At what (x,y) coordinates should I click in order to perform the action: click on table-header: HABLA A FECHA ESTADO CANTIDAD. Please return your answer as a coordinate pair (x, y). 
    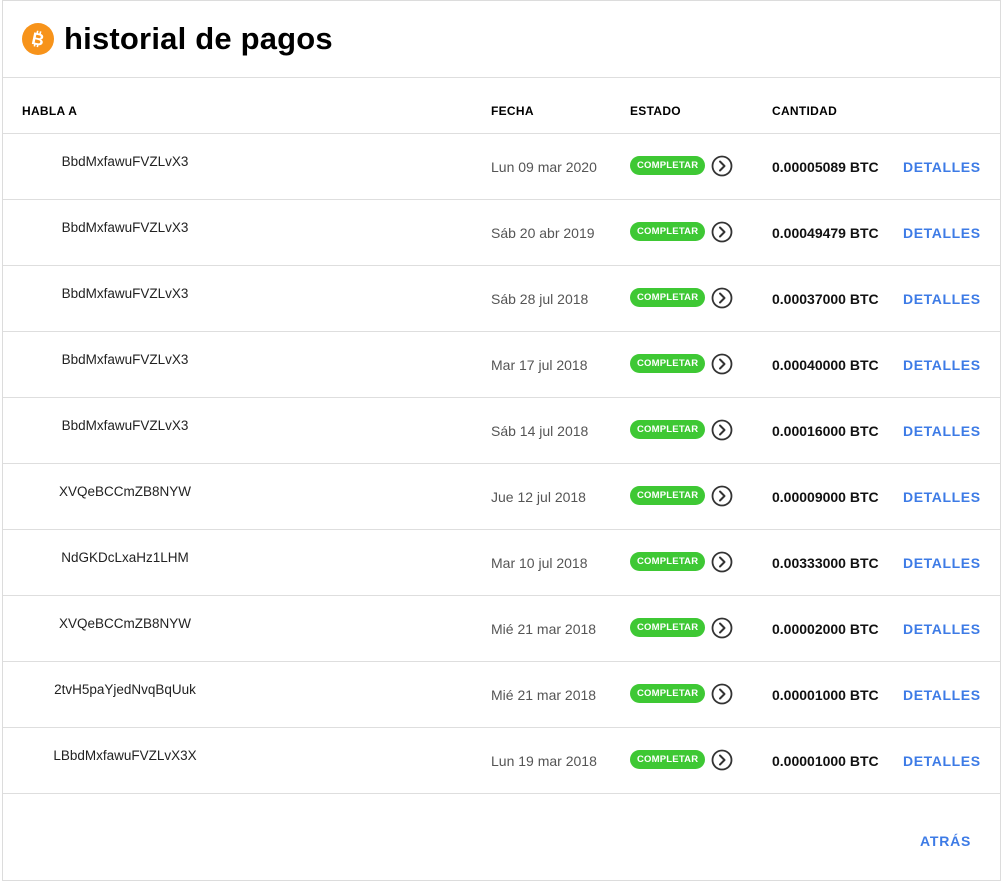
    Looking at the image, I should click on (501, 106).